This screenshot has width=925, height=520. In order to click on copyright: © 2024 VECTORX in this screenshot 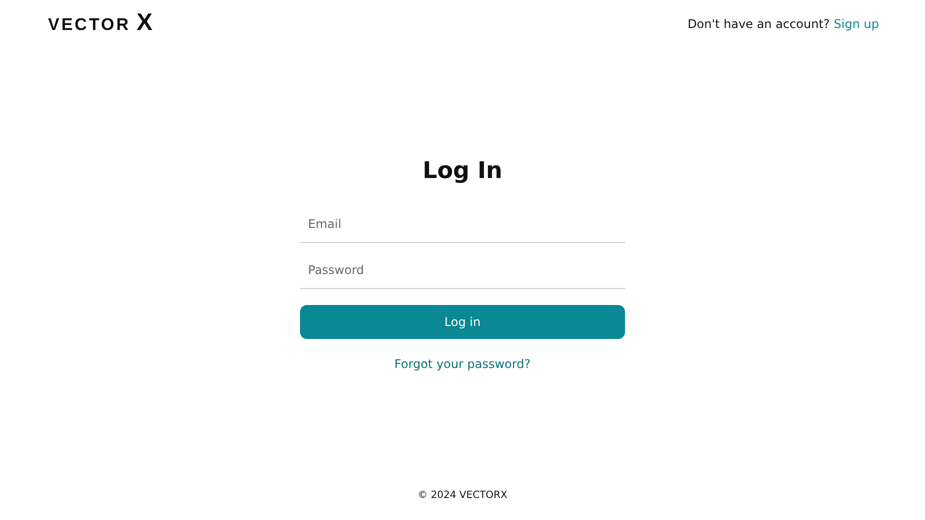, I will do `click(463, 496)`.